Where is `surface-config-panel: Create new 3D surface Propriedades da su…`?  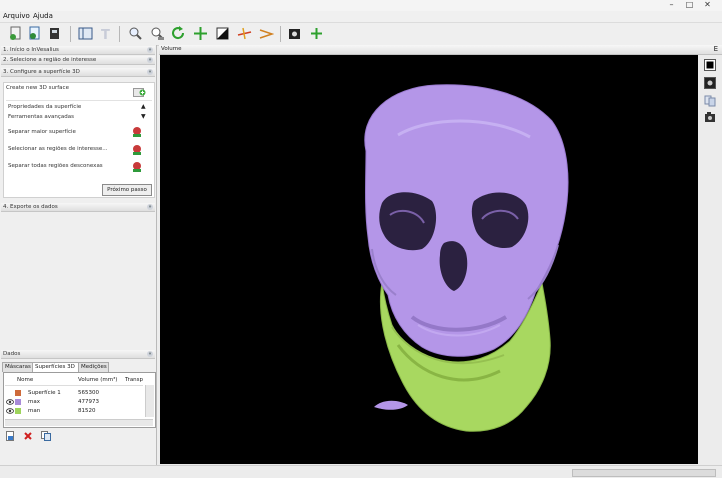 surface-config-panel: Create new 3D surface Propriedades da su… is located at coordinates (79, 140).